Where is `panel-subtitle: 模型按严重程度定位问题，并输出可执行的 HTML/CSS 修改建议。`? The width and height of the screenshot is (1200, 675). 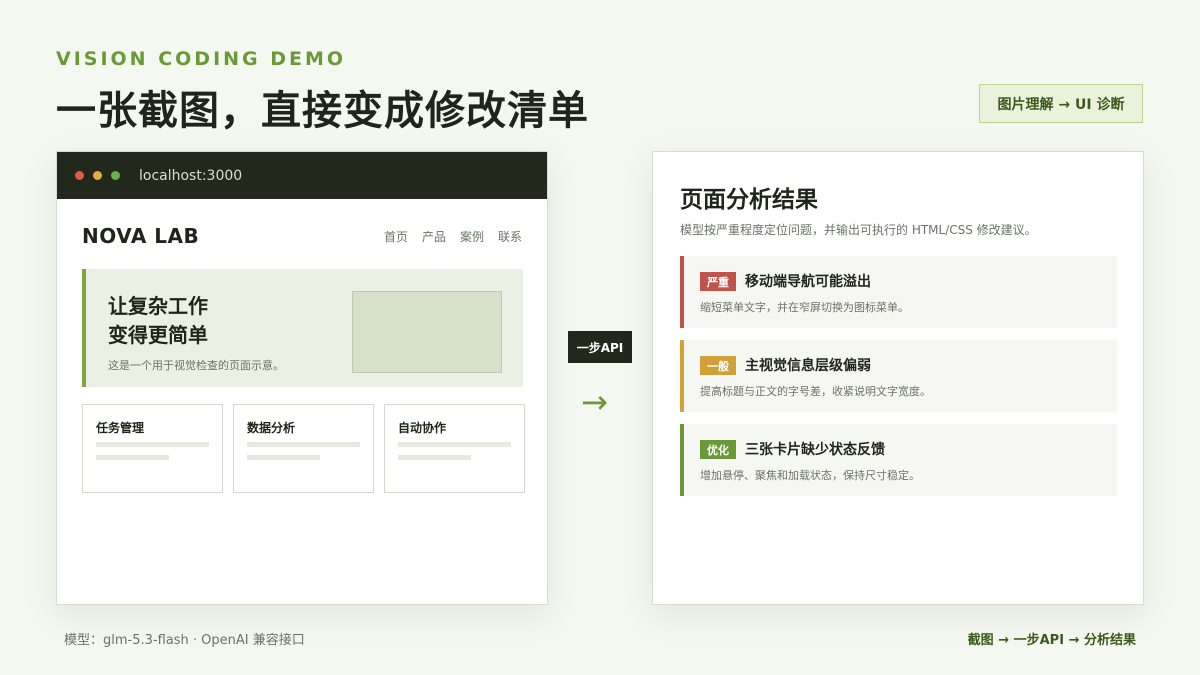 panel-subtitle: 模型按严重程度定位问题，并输出可执行的 HTML/CSS 修改建议。 is located at coordinates (858, 230).